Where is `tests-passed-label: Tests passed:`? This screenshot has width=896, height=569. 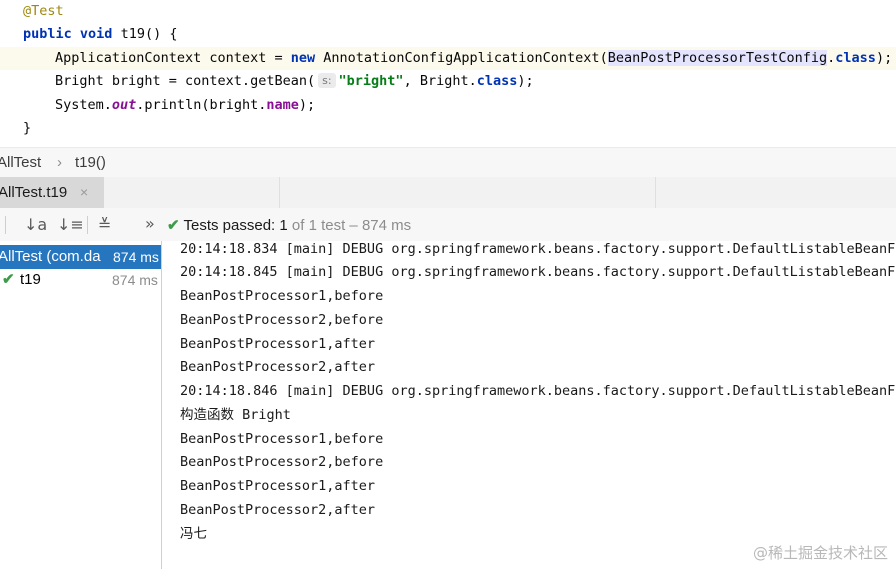 tests-passed-label: Tests passed: is located at coordinates (231, 225).